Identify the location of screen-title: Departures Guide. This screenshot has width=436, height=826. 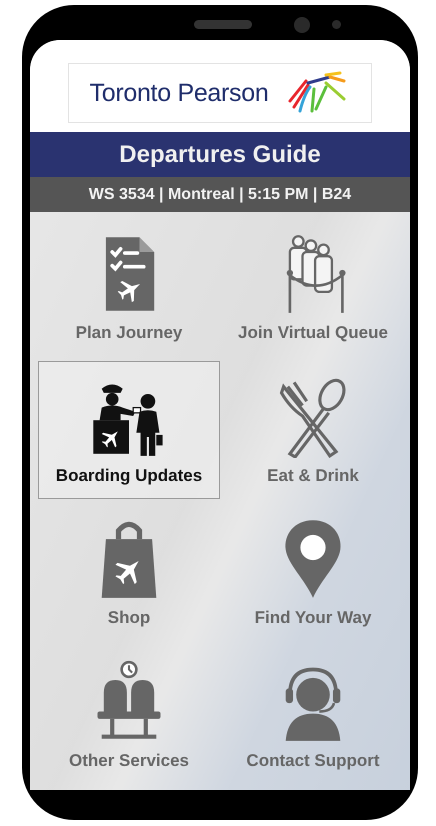
(220, 154).